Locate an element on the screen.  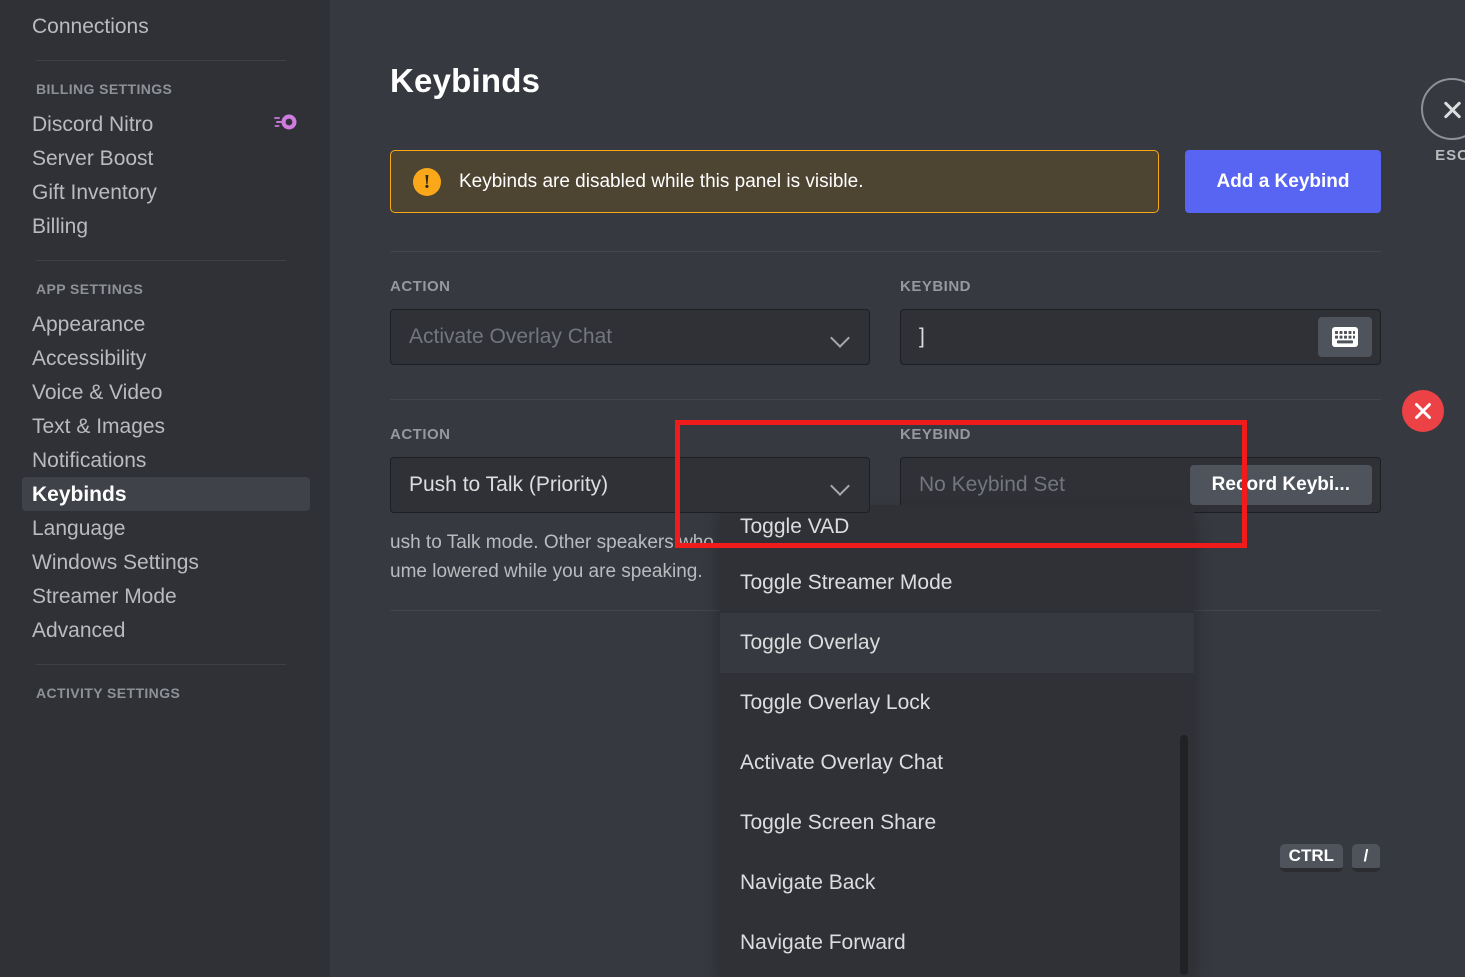
keybind-row-1-action-column: ACTION Activate Overlay Chat is located at coordinates (645, 321).